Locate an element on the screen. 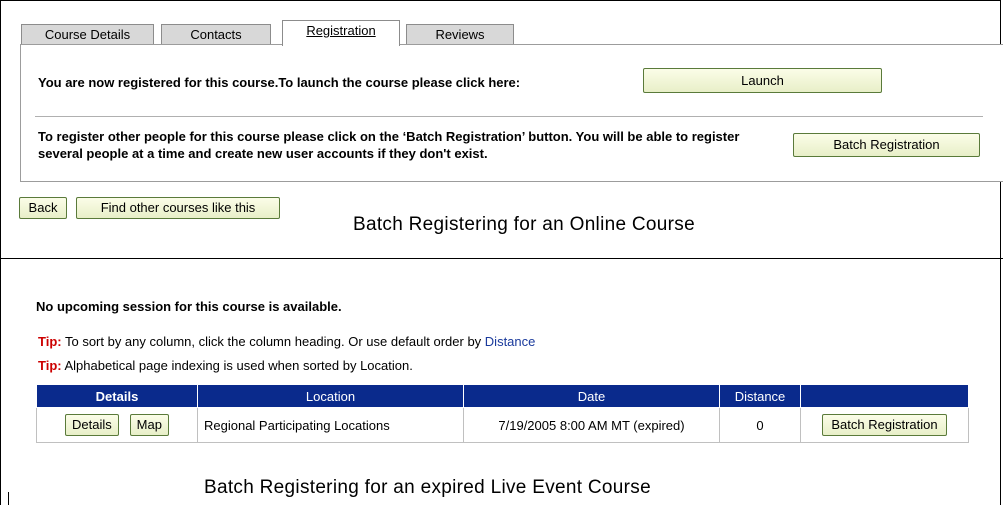 This screenshot has width=1003, height=505. section-divider is located at coordinates (501, 258).